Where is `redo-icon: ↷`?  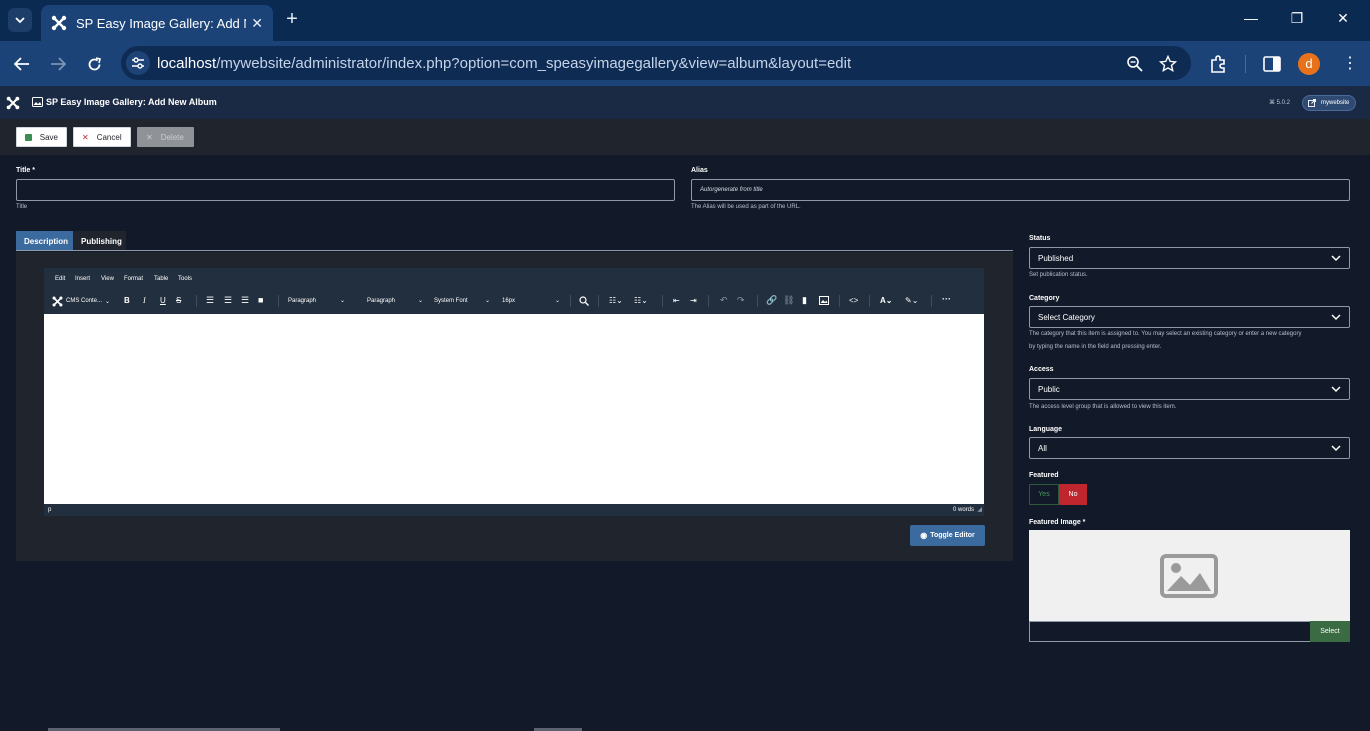
redo-icon: ↷ is located at coordinates (741, 300).